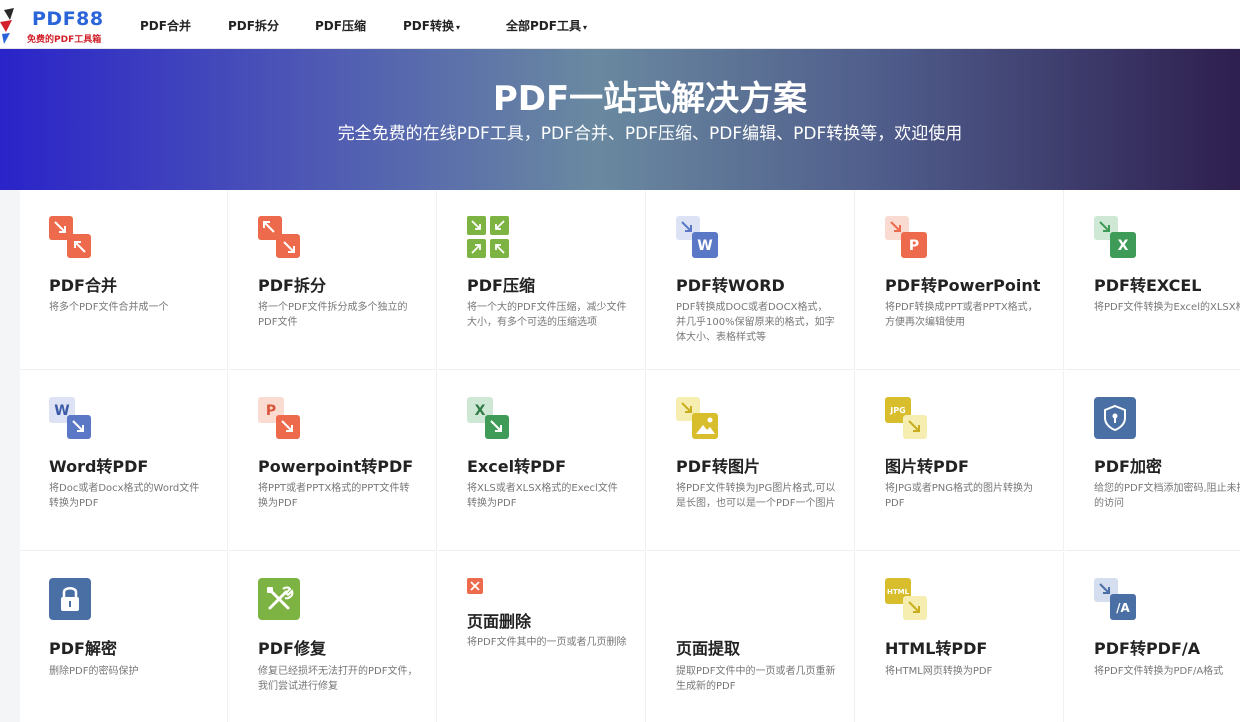  I want to click on tool-card-extract-pages: 页面提取 提取PDF文件中的一页或者几页重新生成新的PDF, so click(751, 637).